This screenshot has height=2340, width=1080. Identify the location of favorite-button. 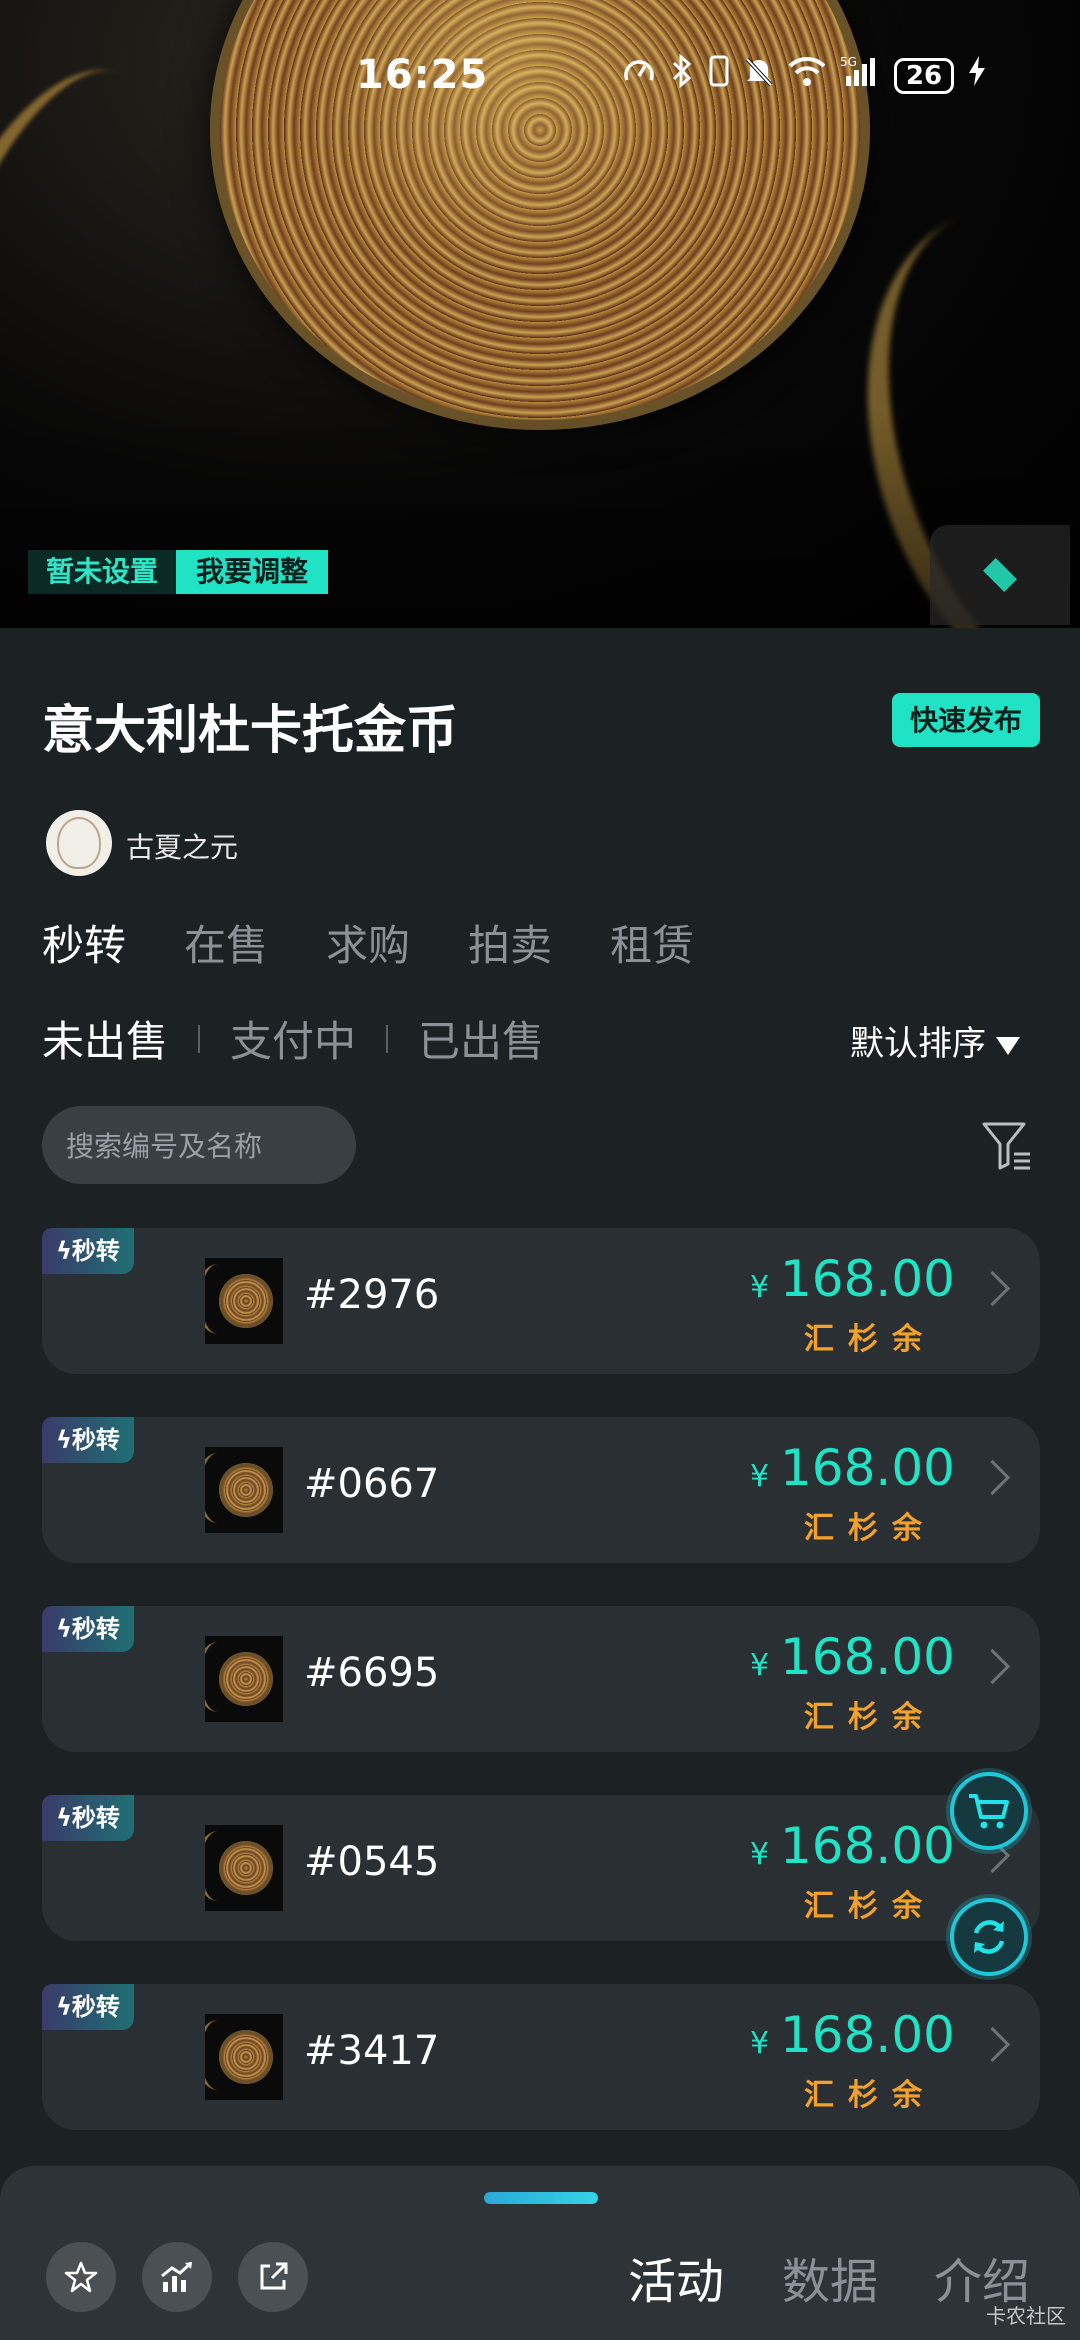
(81, 2277).